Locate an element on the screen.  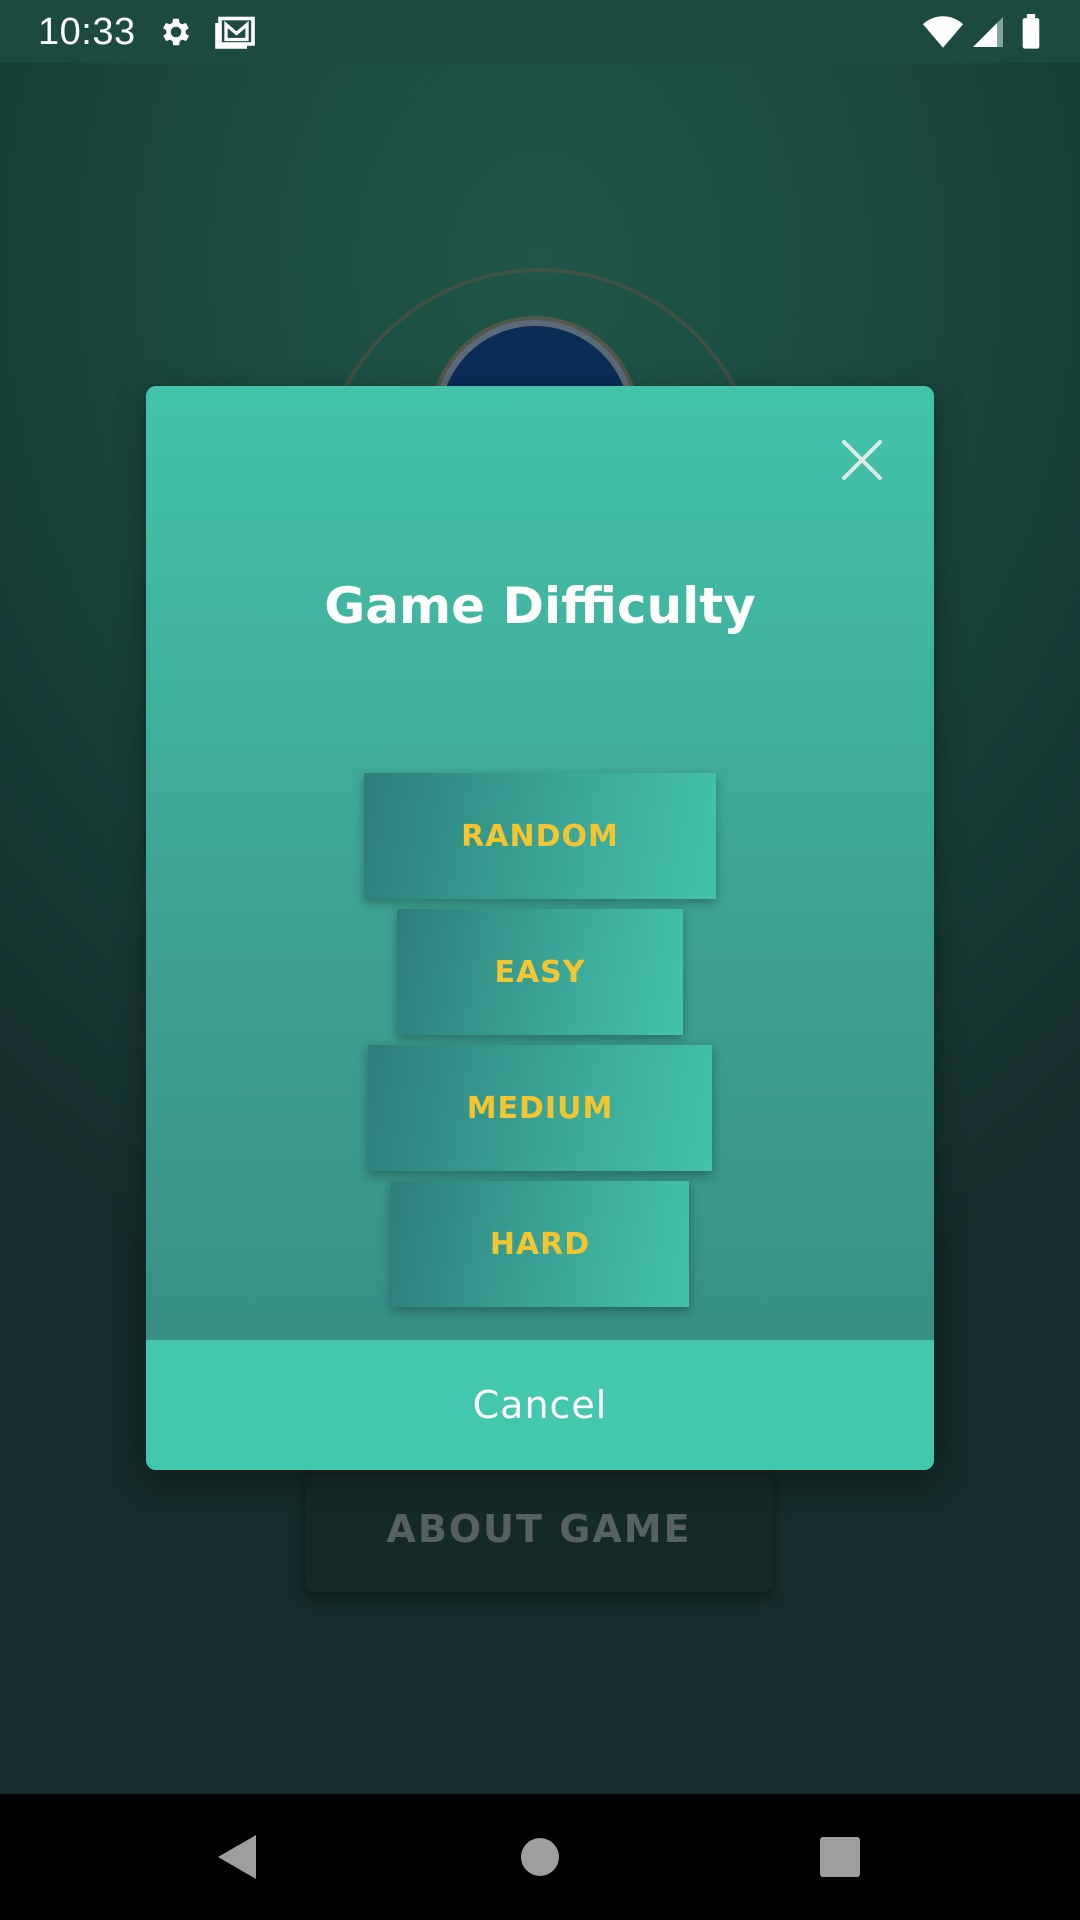
close-icon is located at coordinates (862, 460).